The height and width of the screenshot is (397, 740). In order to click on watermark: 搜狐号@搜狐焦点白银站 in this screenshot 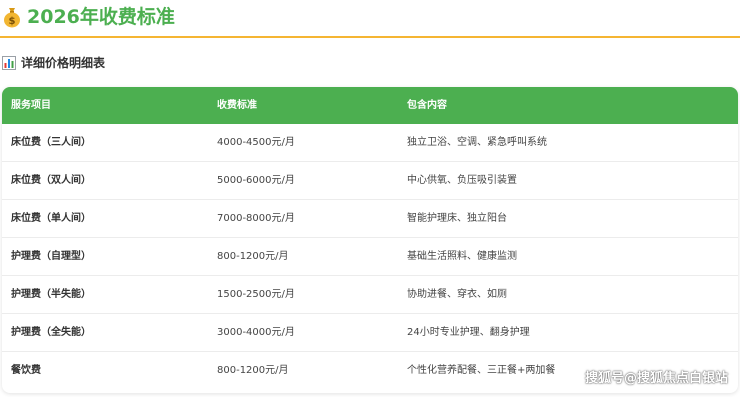, I will do `click(656, 378)`.